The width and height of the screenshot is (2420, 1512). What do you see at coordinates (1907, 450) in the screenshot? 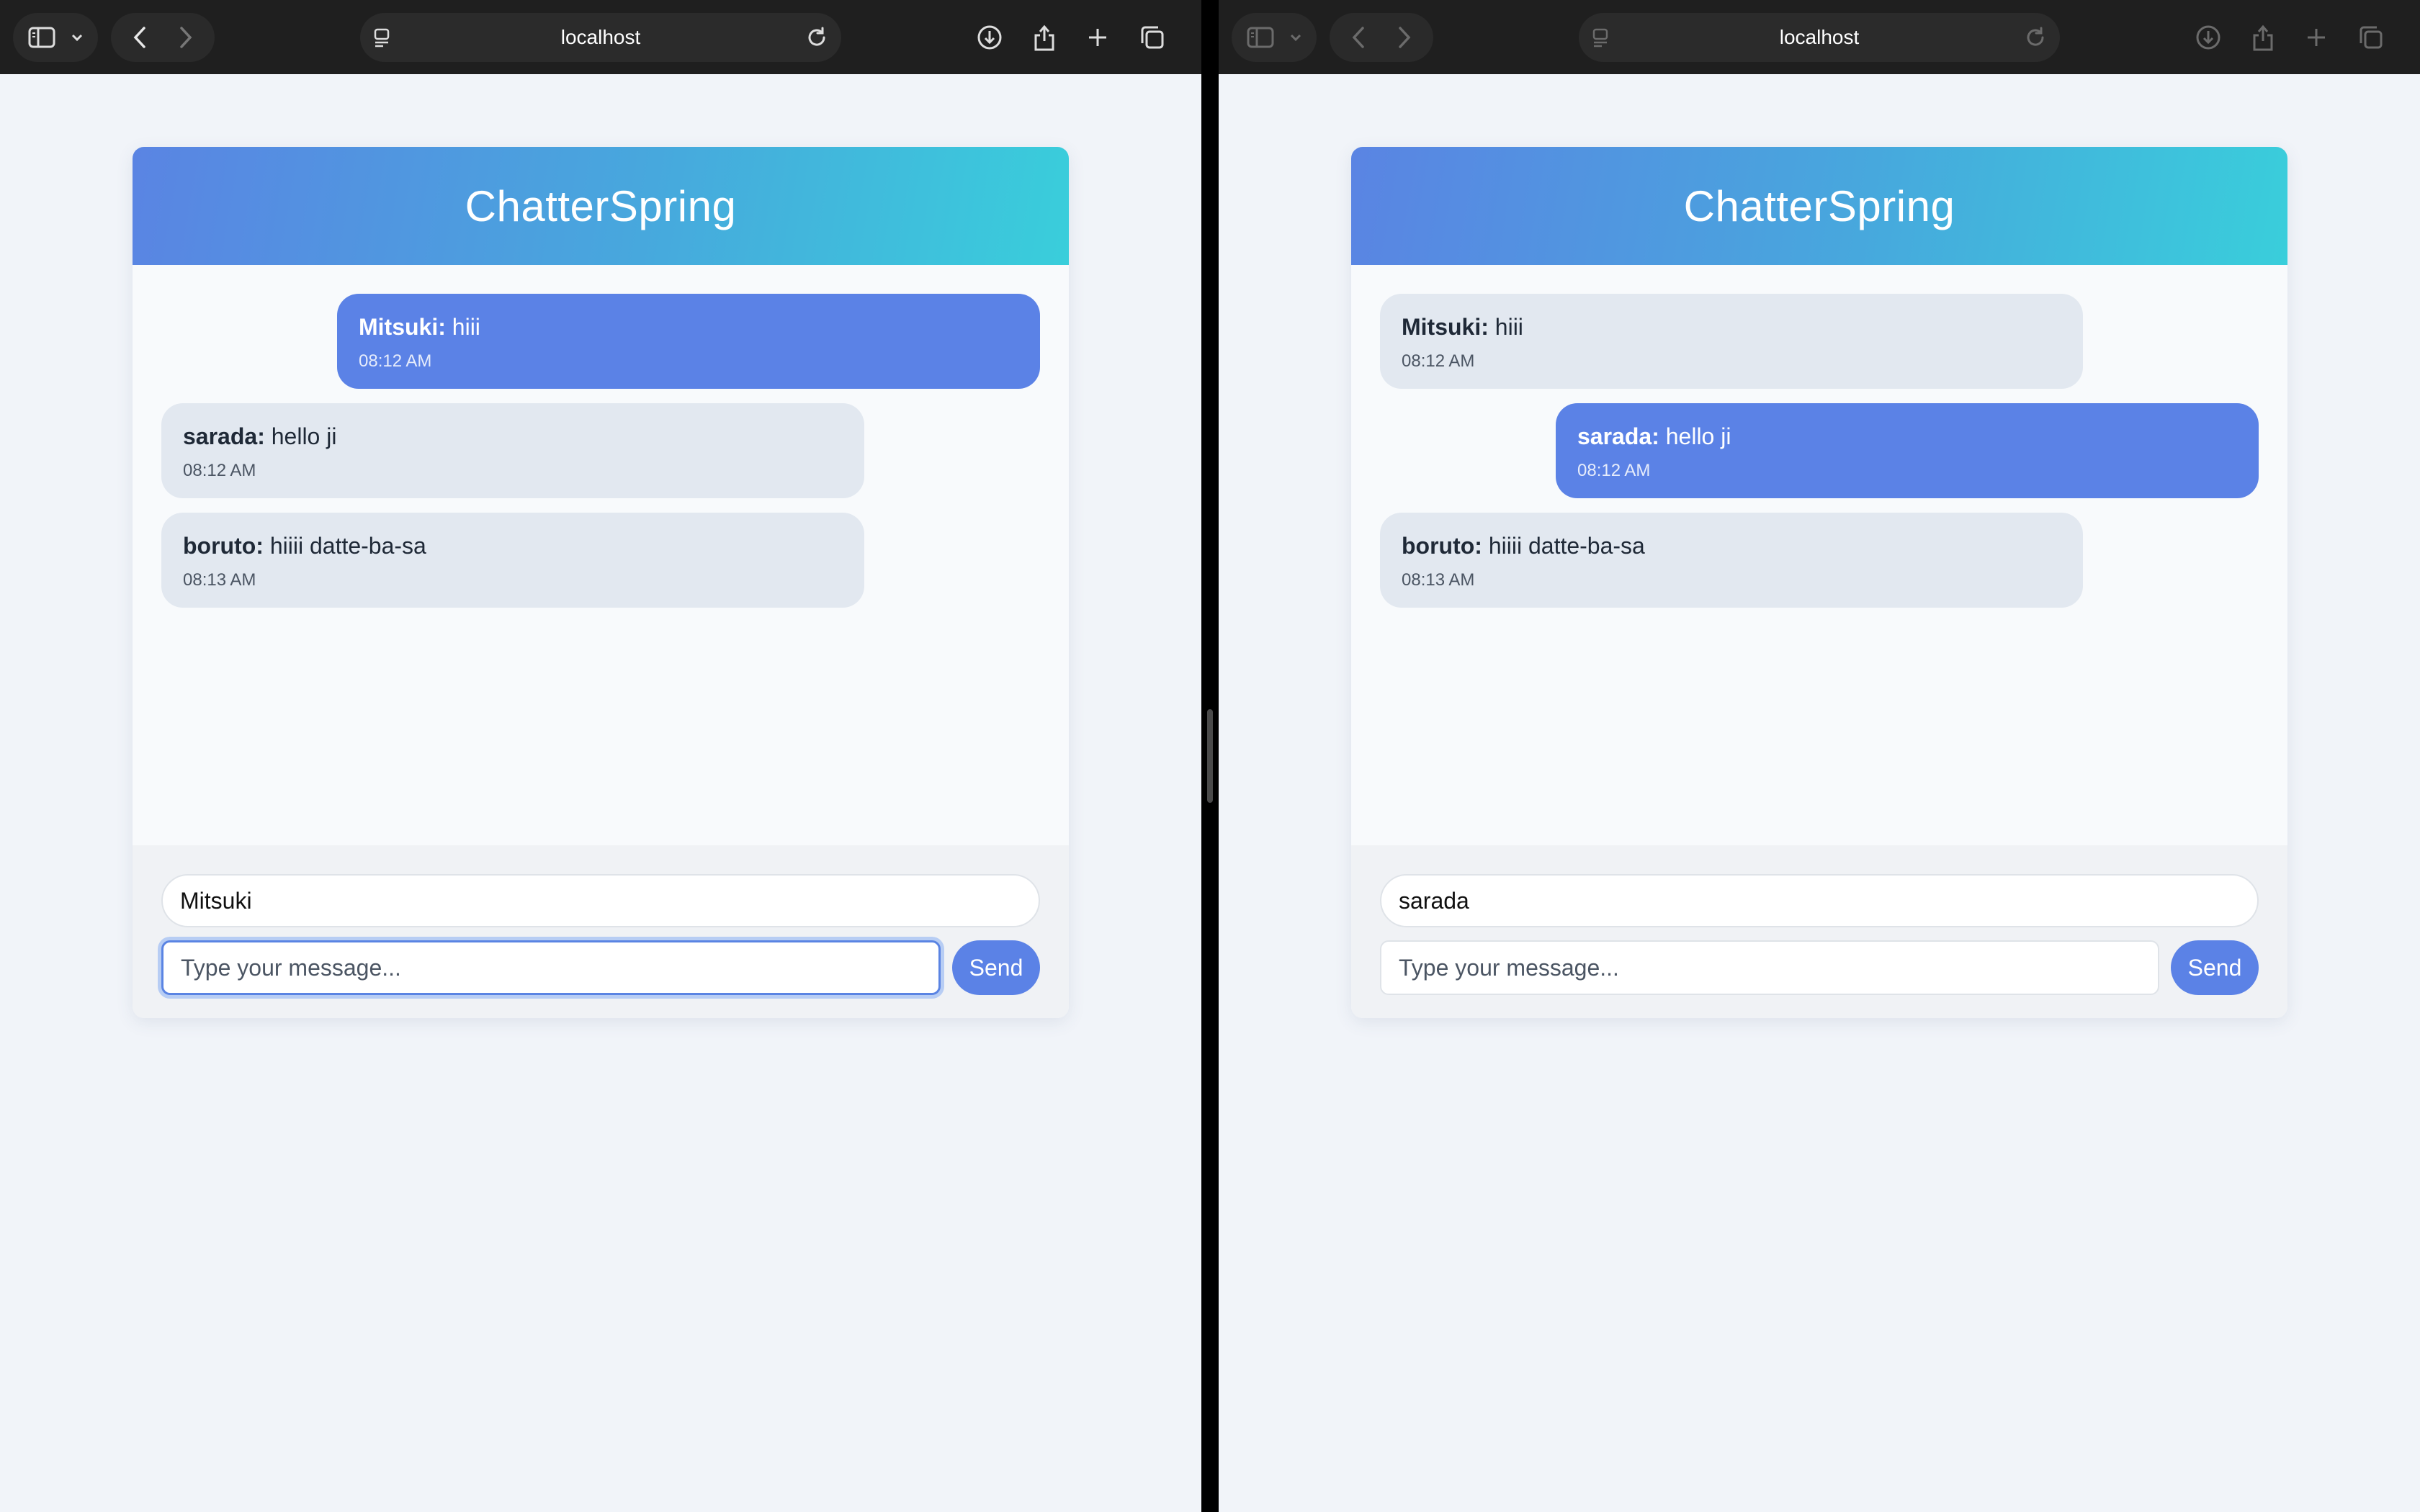
I see `message-bubble-own: sarada: hello ji 08:12 AM` at bounding box center [1907, 450].